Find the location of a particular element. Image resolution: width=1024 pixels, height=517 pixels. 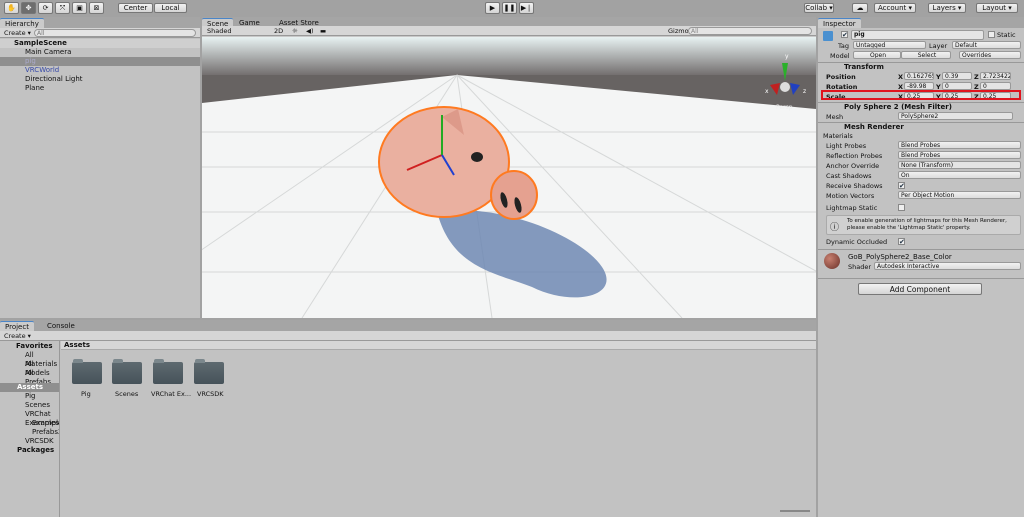

shading-mode-dropdown: Shaded is located at coordinates (219, 31).